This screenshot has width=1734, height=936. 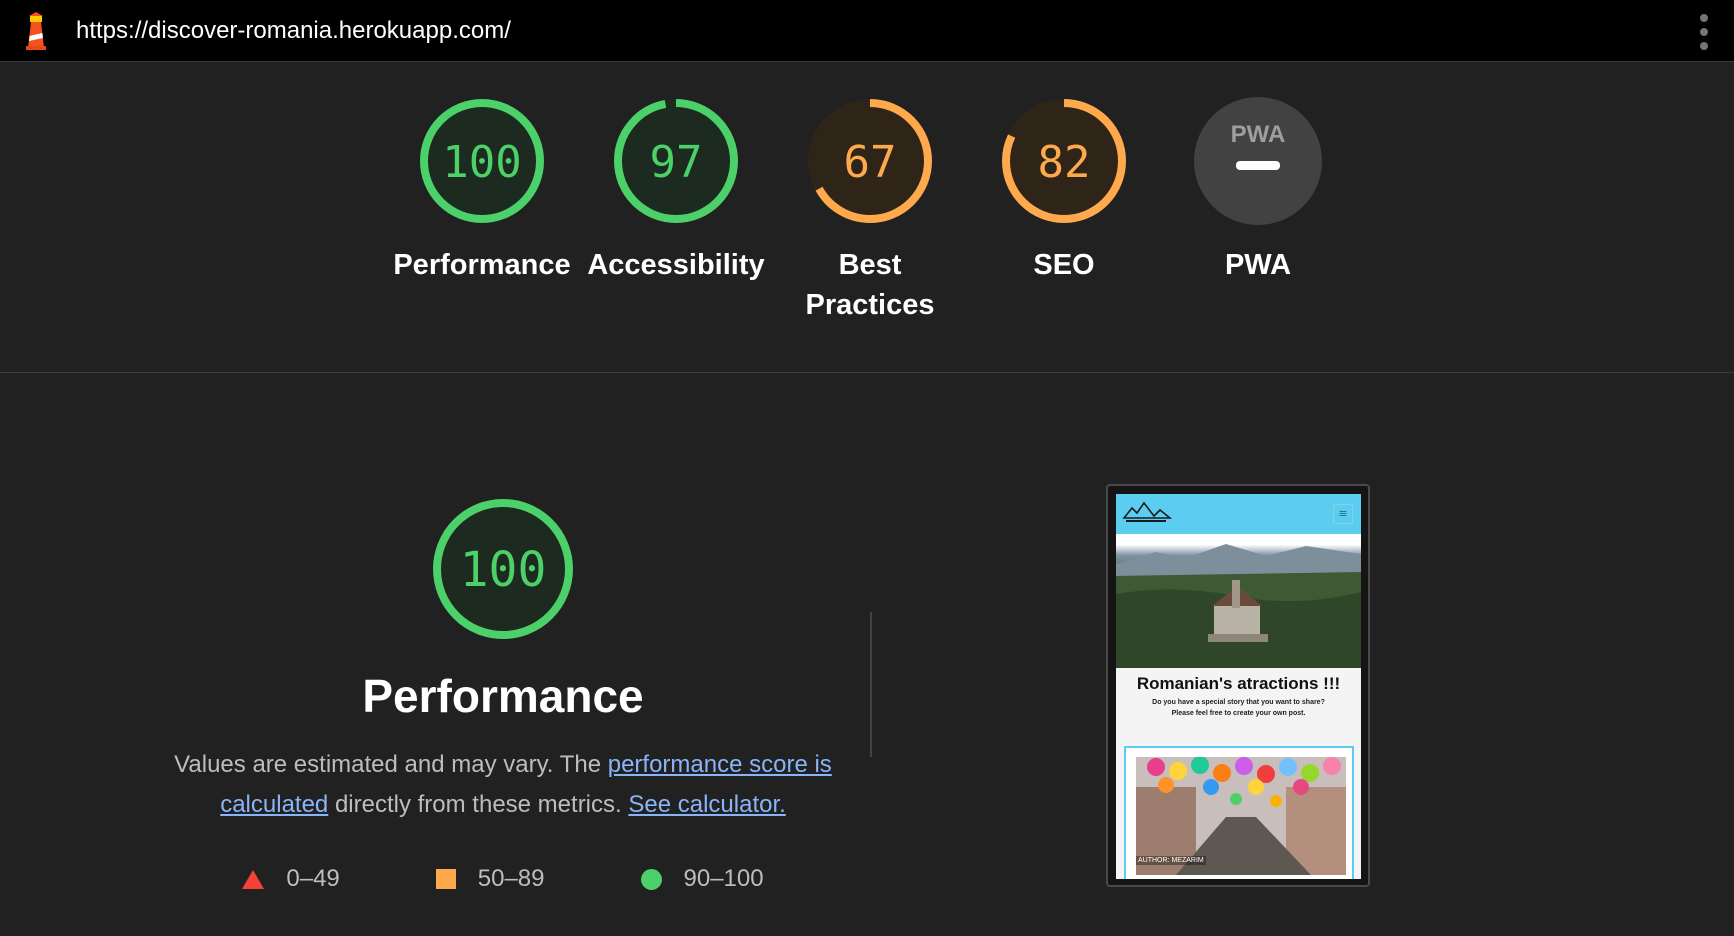 I want to click on performance-title: Performance, so click(x=503, y=696).